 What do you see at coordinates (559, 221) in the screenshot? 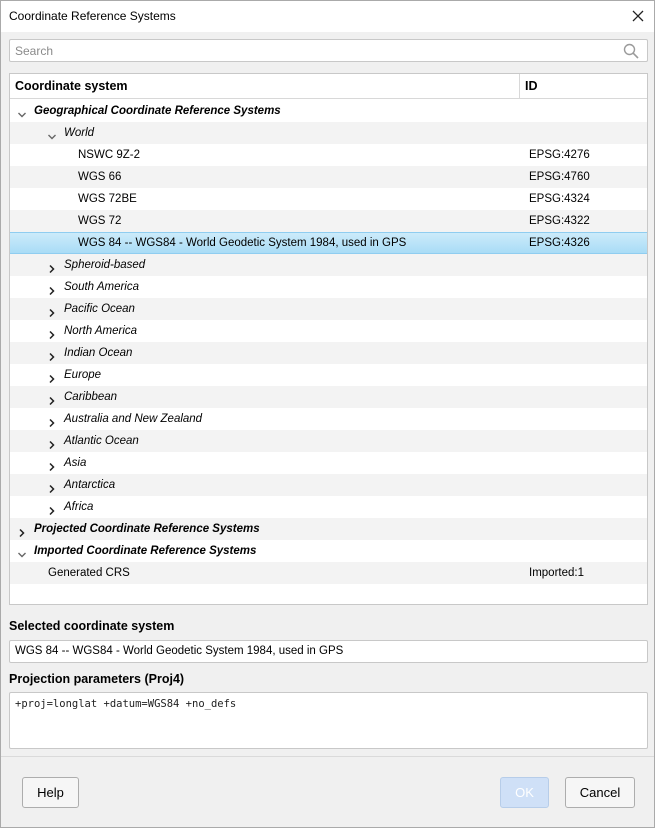
I see `tree-row-id: EPSG:4322` at bounding box center [559, 221].